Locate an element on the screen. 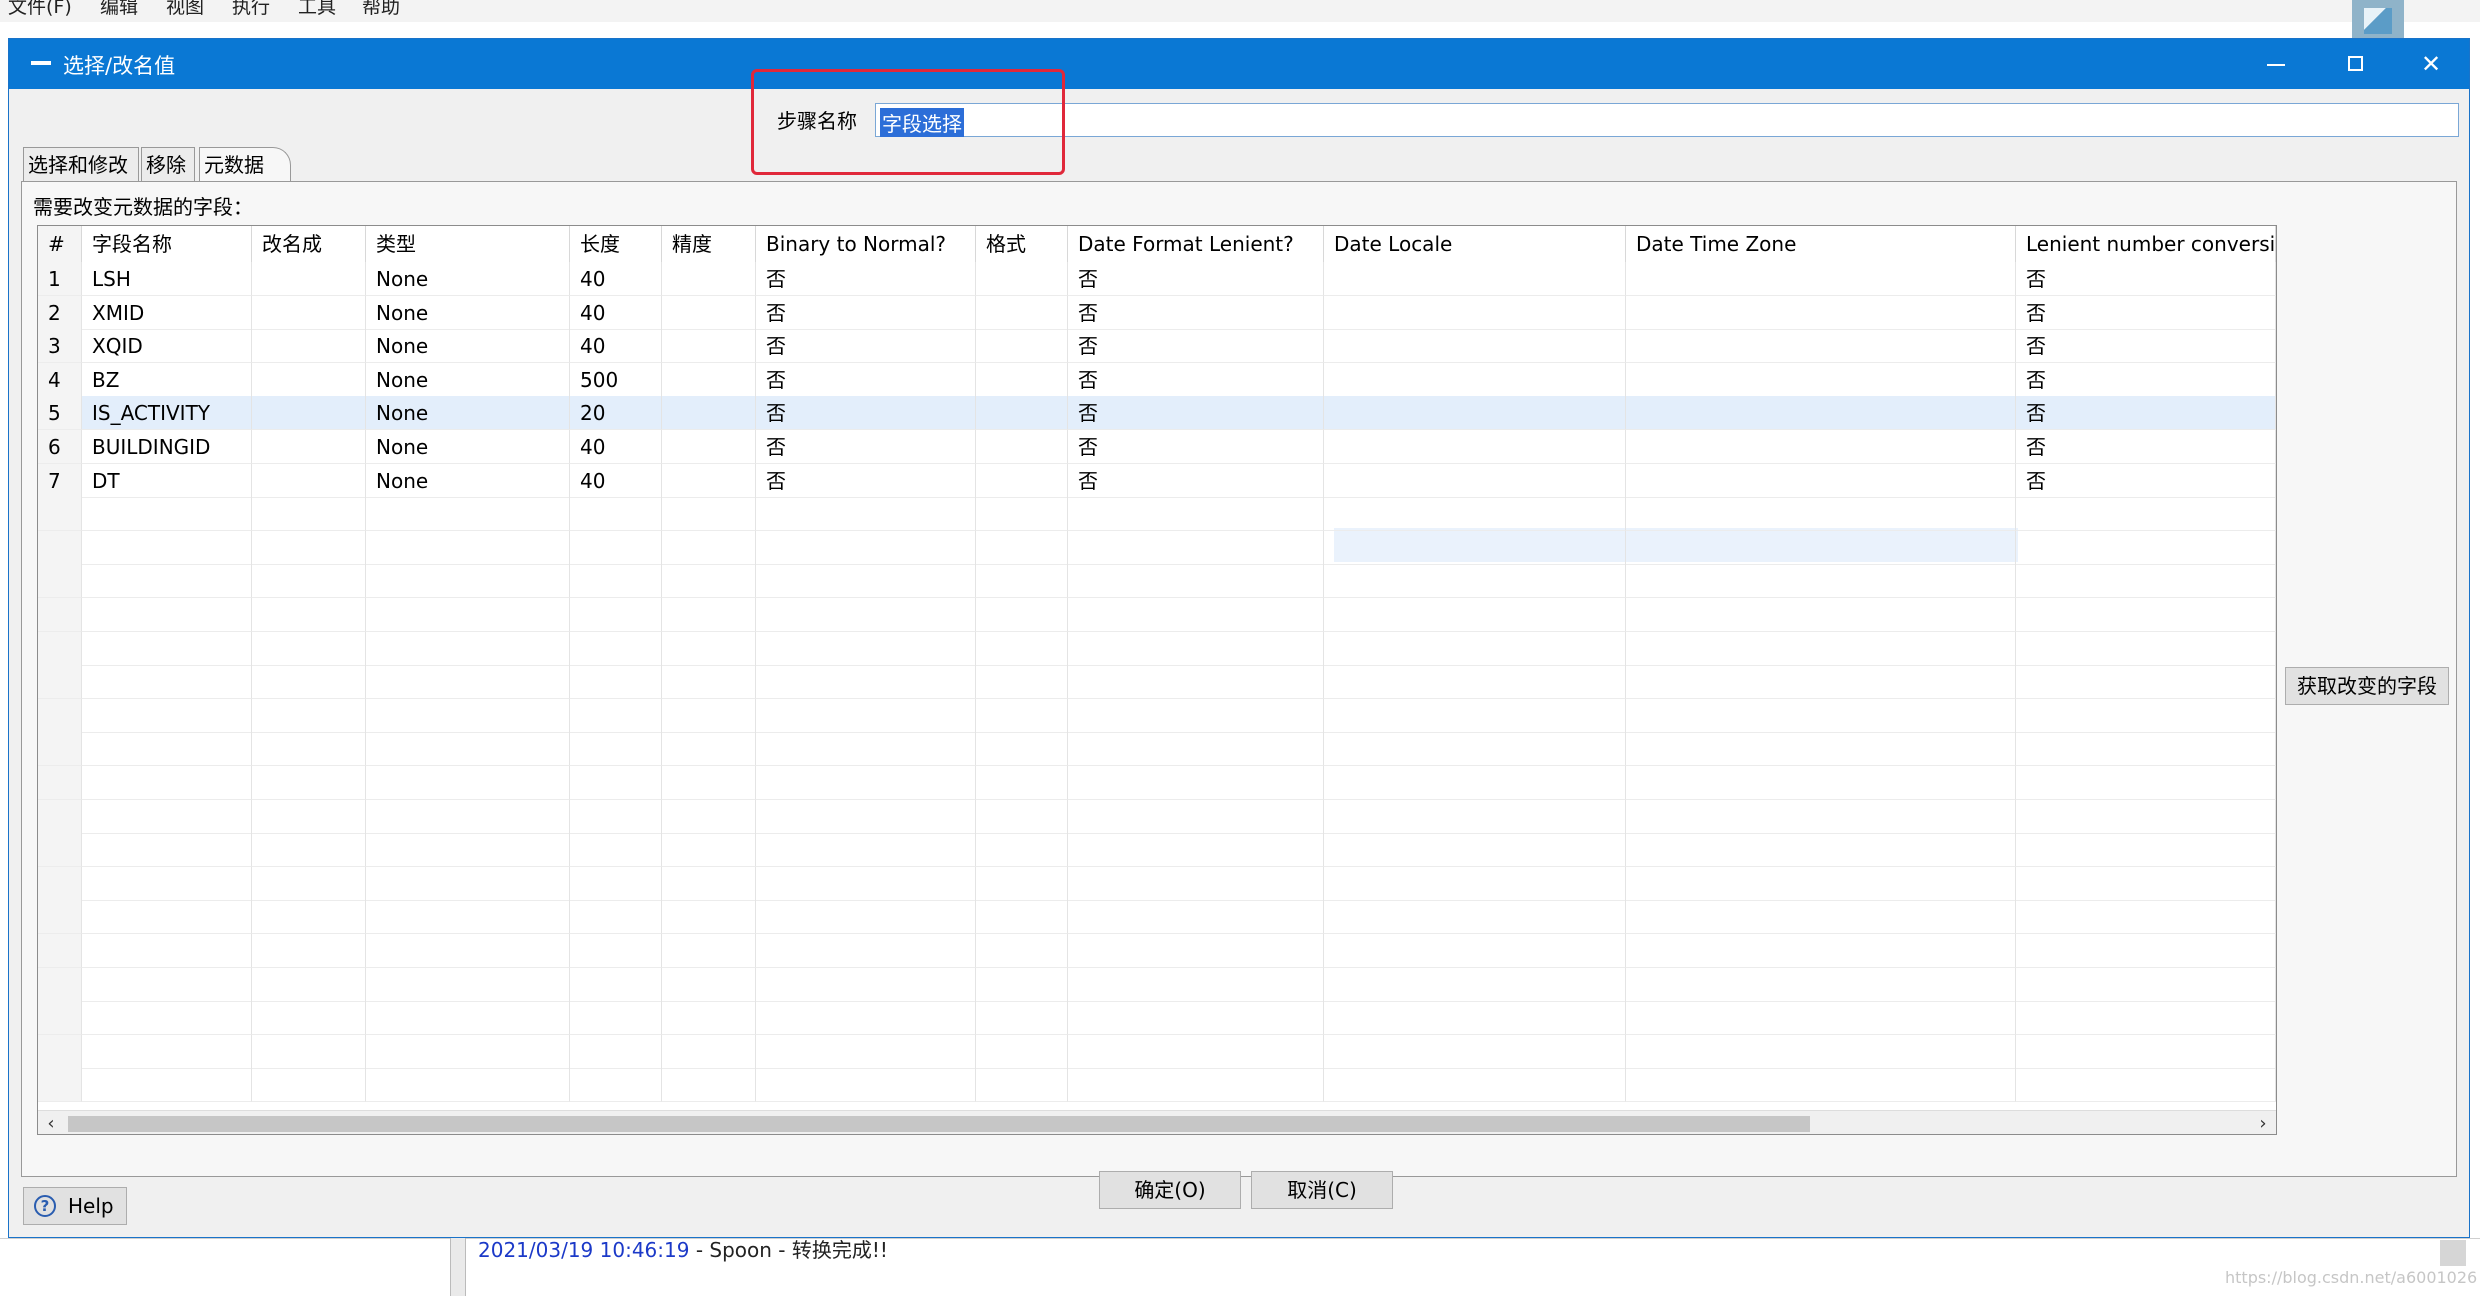 This screenshot has width=2480, height=1297. log-splitter is located at coordinates (458, 1267).